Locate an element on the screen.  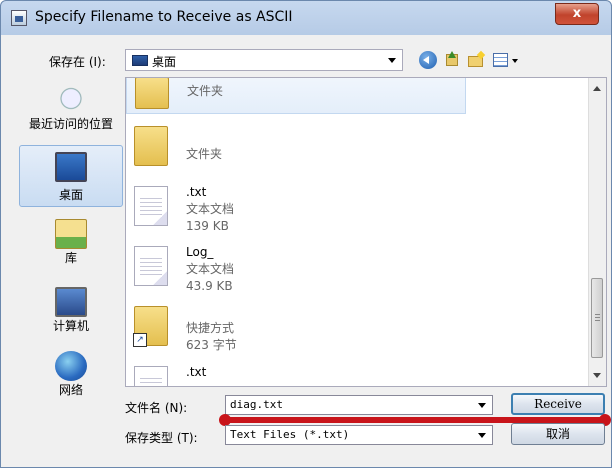
filename-input: diag.txt is located at coordinates (359, 405).